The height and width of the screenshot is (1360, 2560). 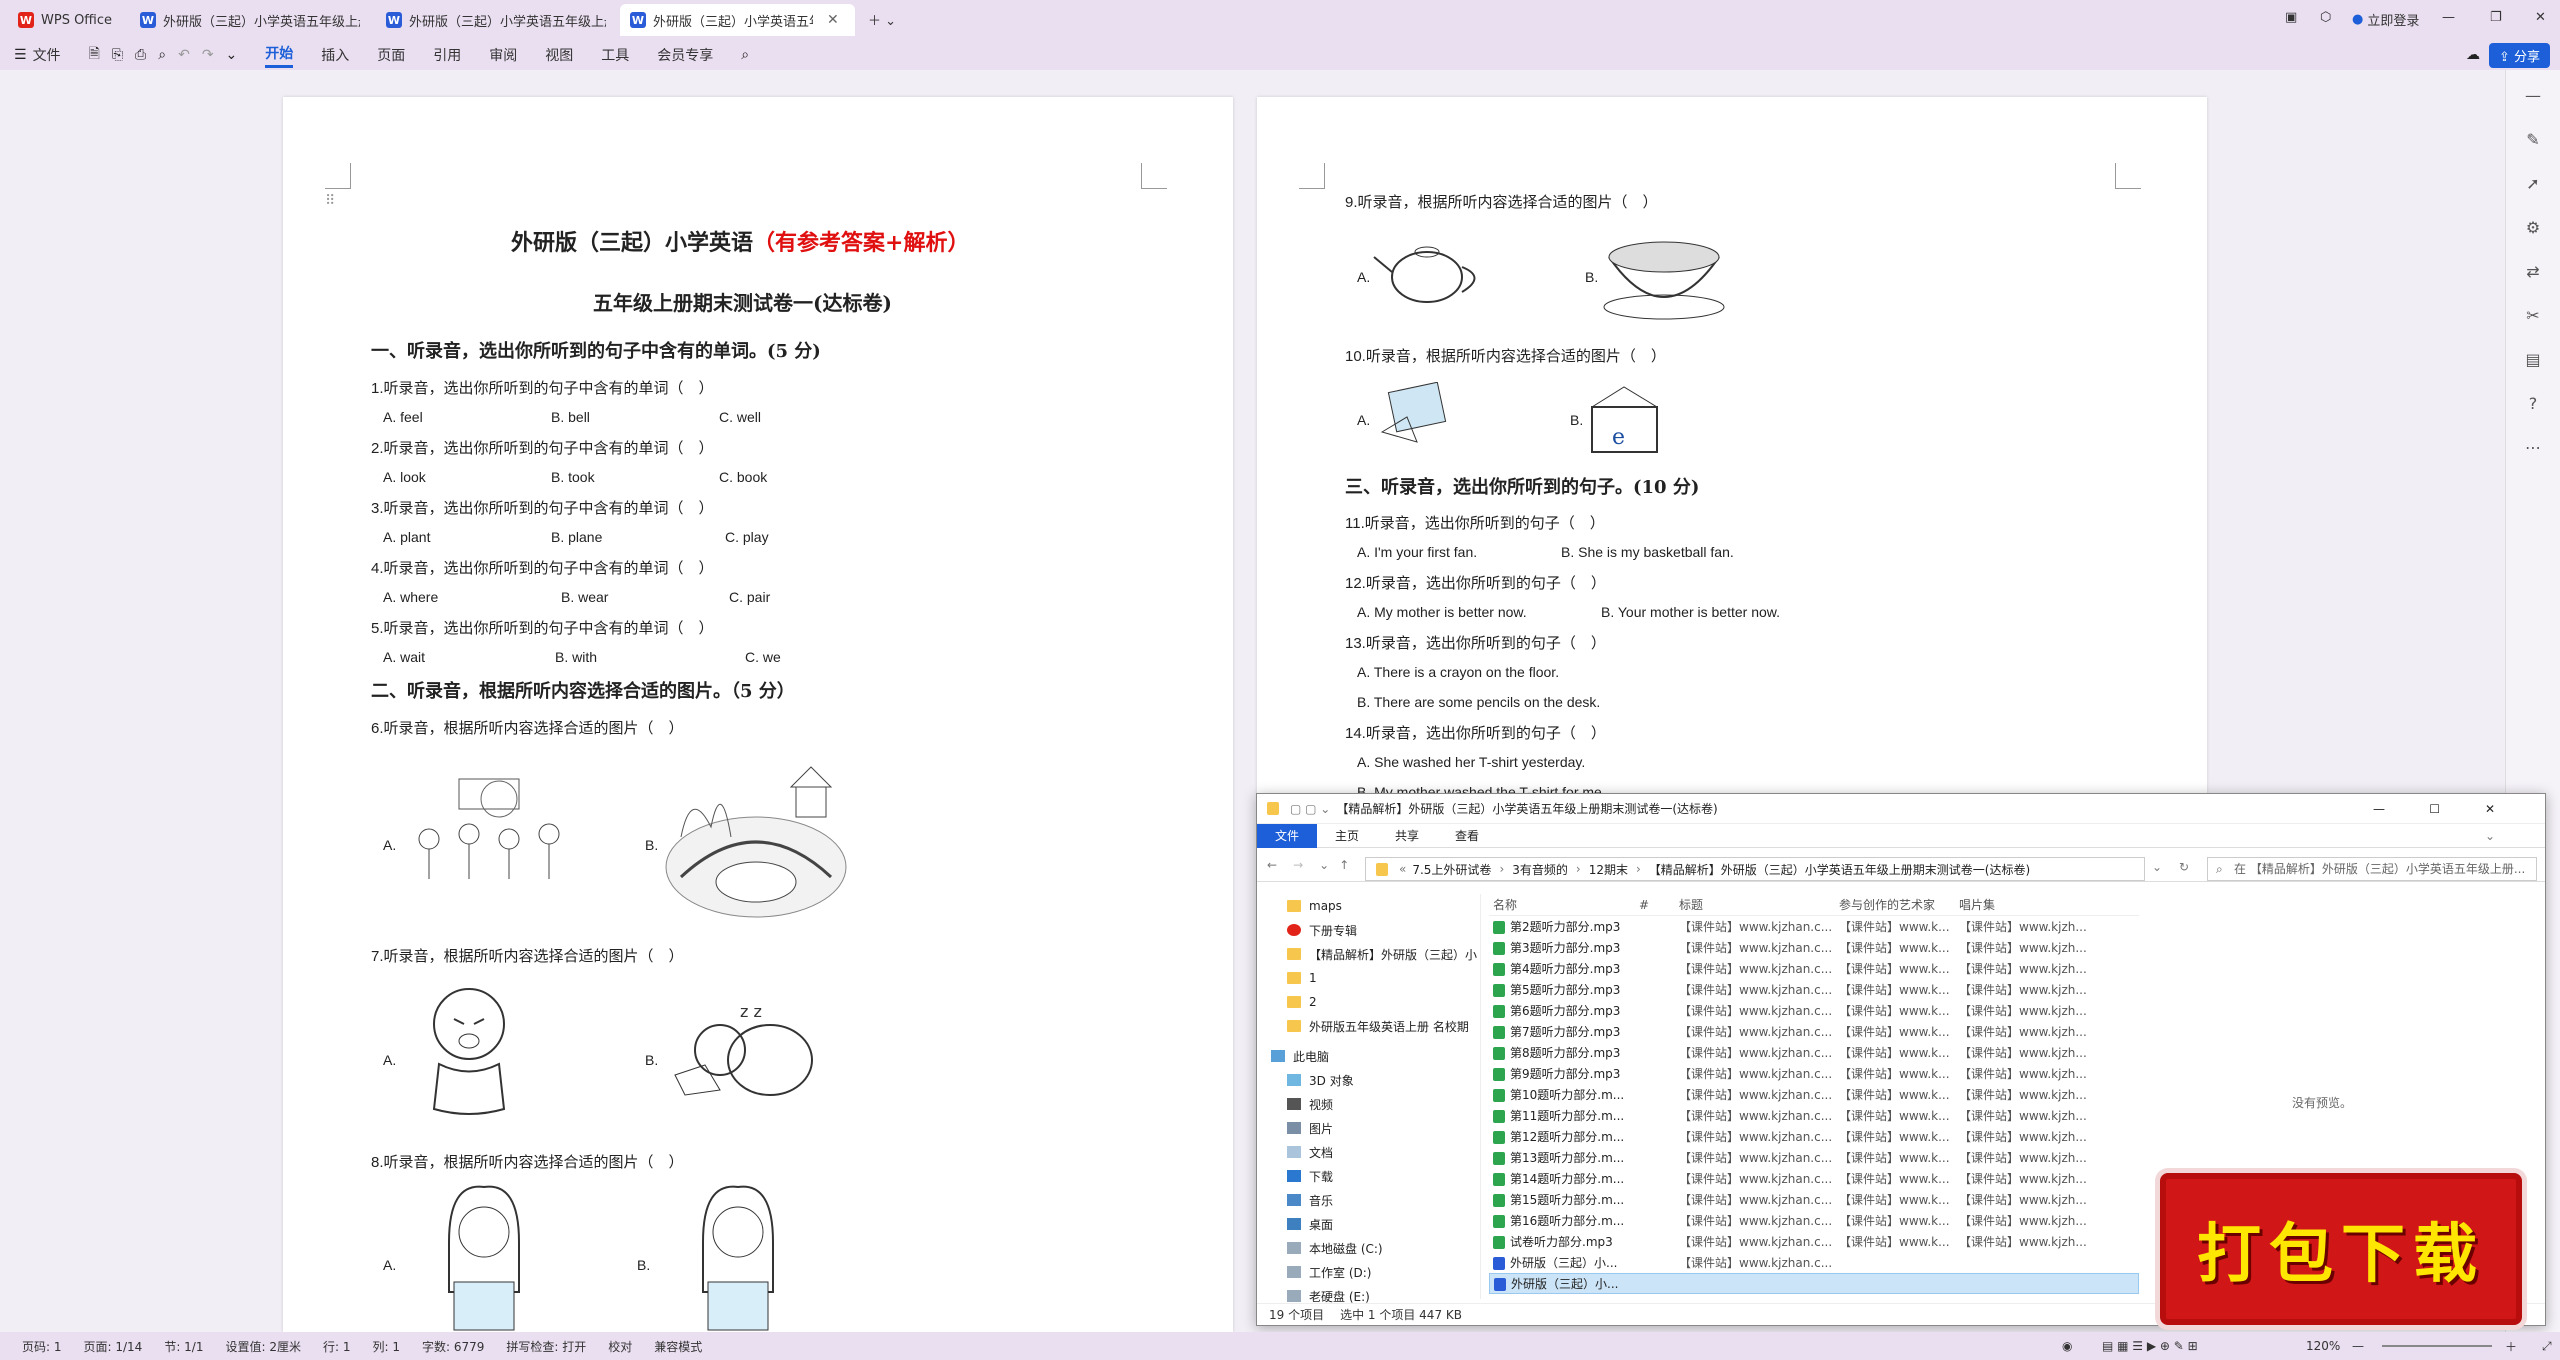 What do you see at coordinates (279, 55) in the screenshot?
I see `tab-home: 开始` at bounding box center [279, 55].